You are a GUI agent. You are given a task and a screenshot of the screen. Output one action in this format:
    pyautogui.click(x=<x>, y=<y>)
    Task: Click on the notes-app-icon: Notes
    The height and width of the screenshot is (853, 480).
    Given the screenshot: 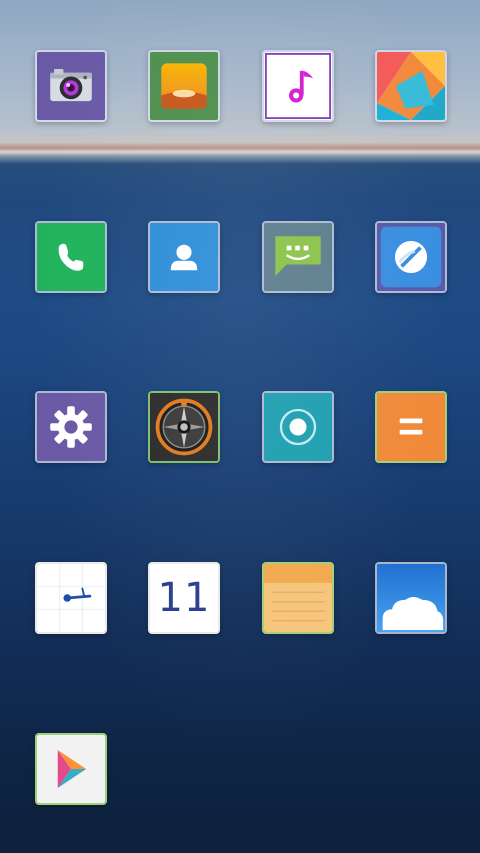 What is the action you would take?
    pyautogui.click(x=298, y=598)
    